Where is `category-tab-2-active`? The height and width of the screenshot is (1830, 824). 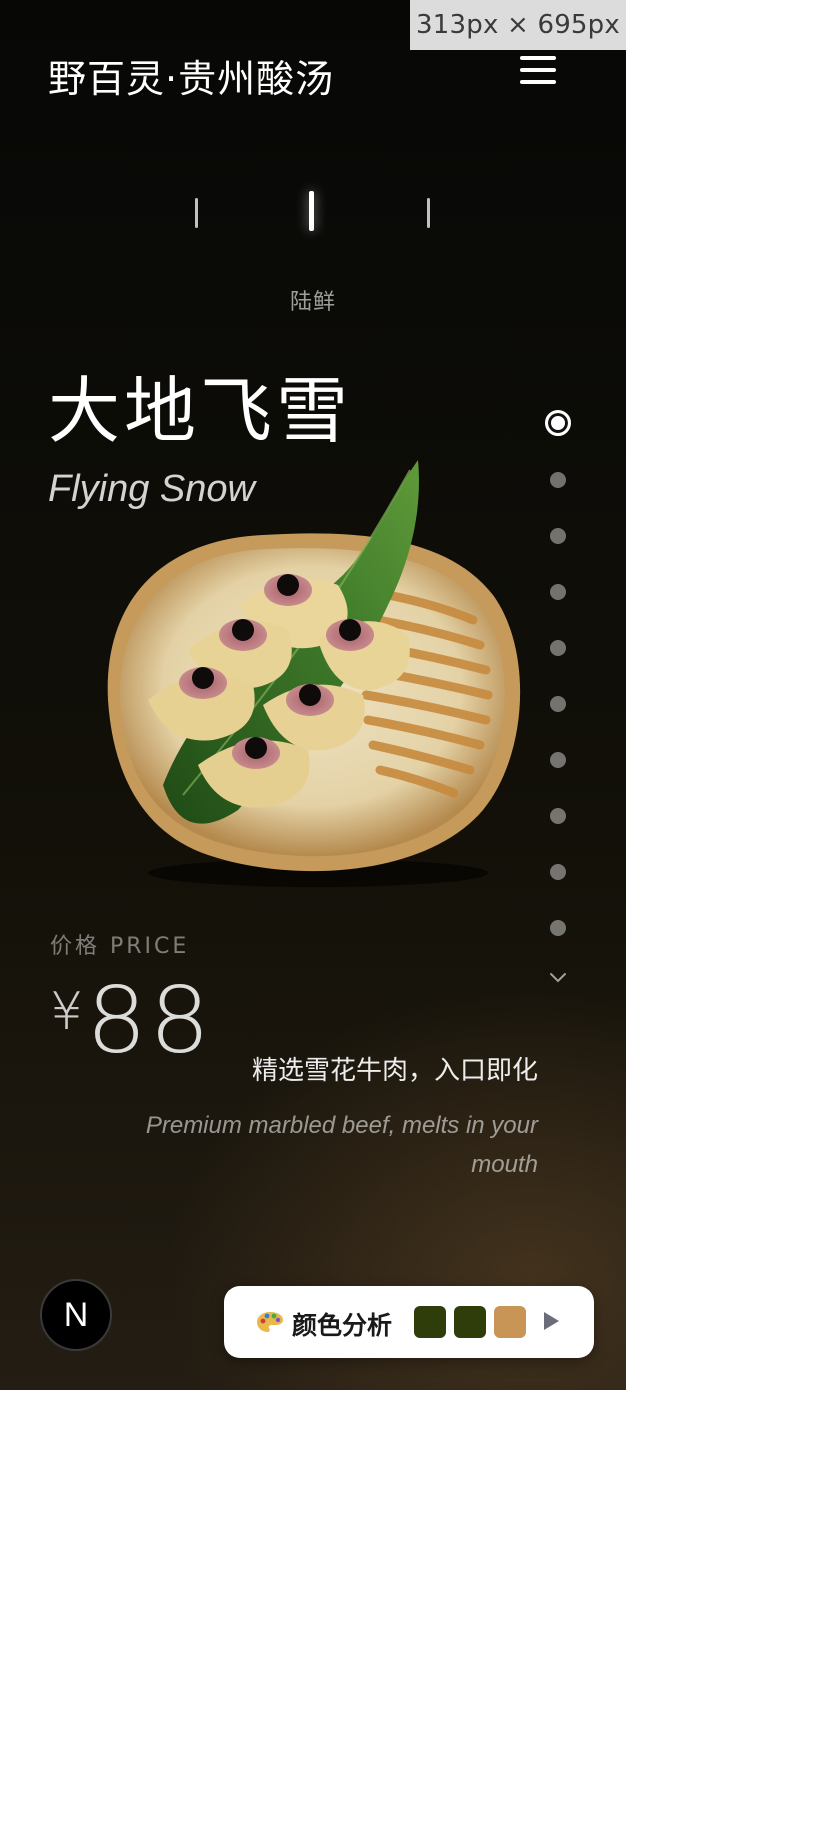
category-tab-2-active is located at coordinates (311, 211).